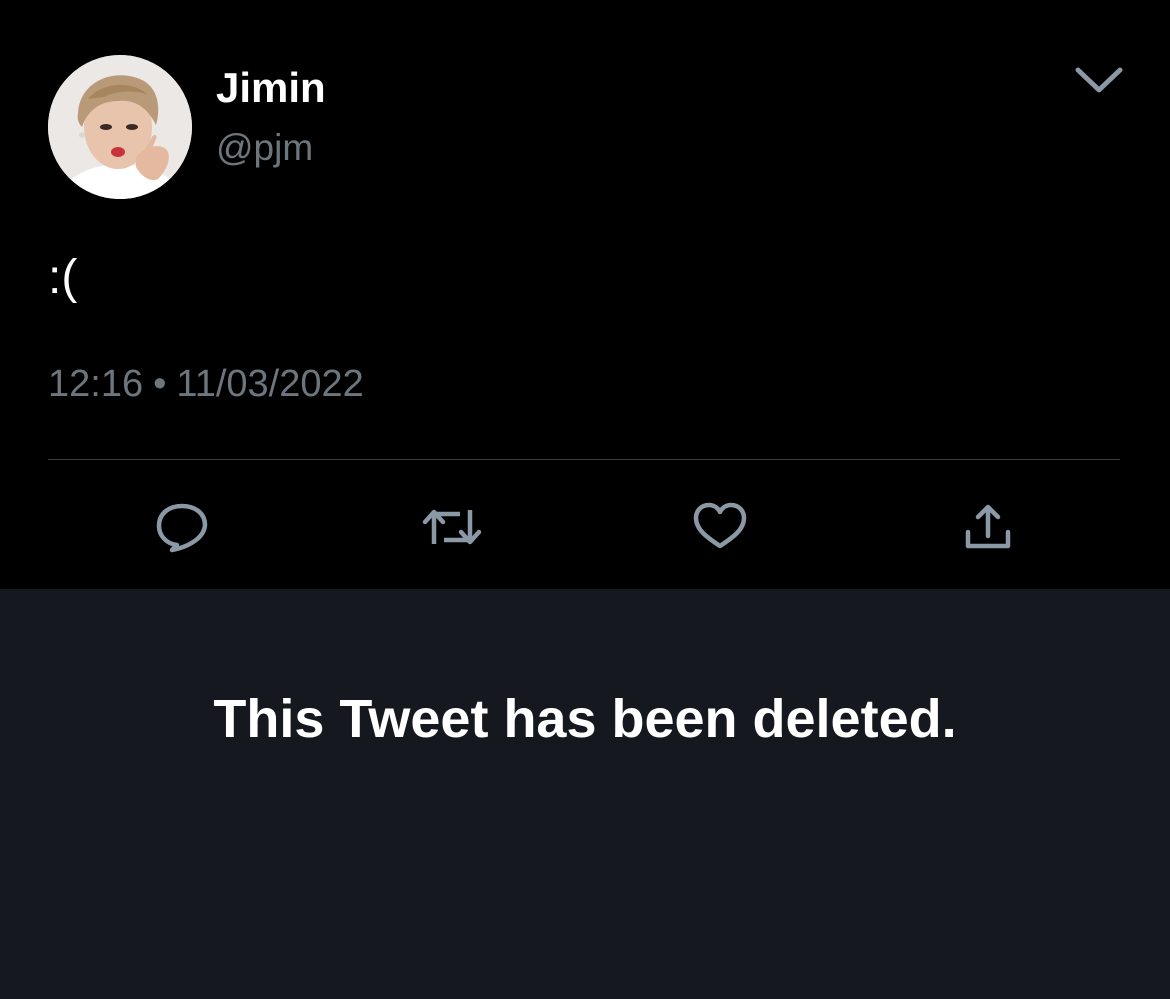 Image resolution: width=1170 pixels, height=999 pixels. I want to click on upload-arrow-icon, so click(988, 526).